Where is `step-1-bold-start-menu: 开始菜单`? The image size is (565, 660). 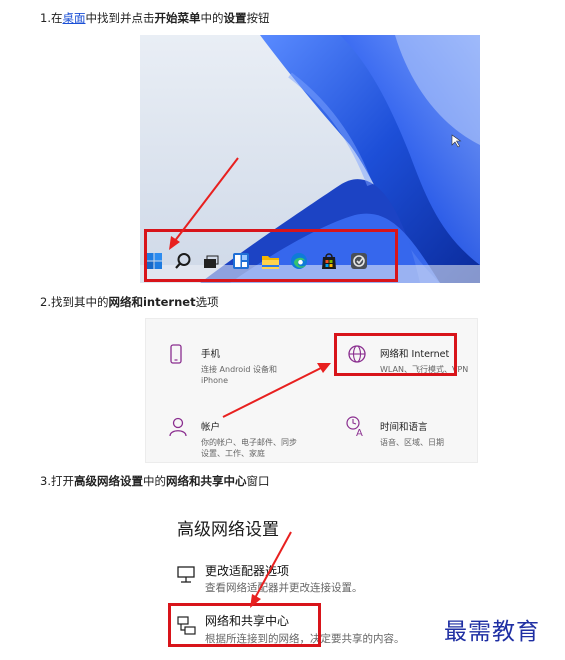
step-1-bold-start-menu: 开始菜单 is located at coordinates (177, 18).